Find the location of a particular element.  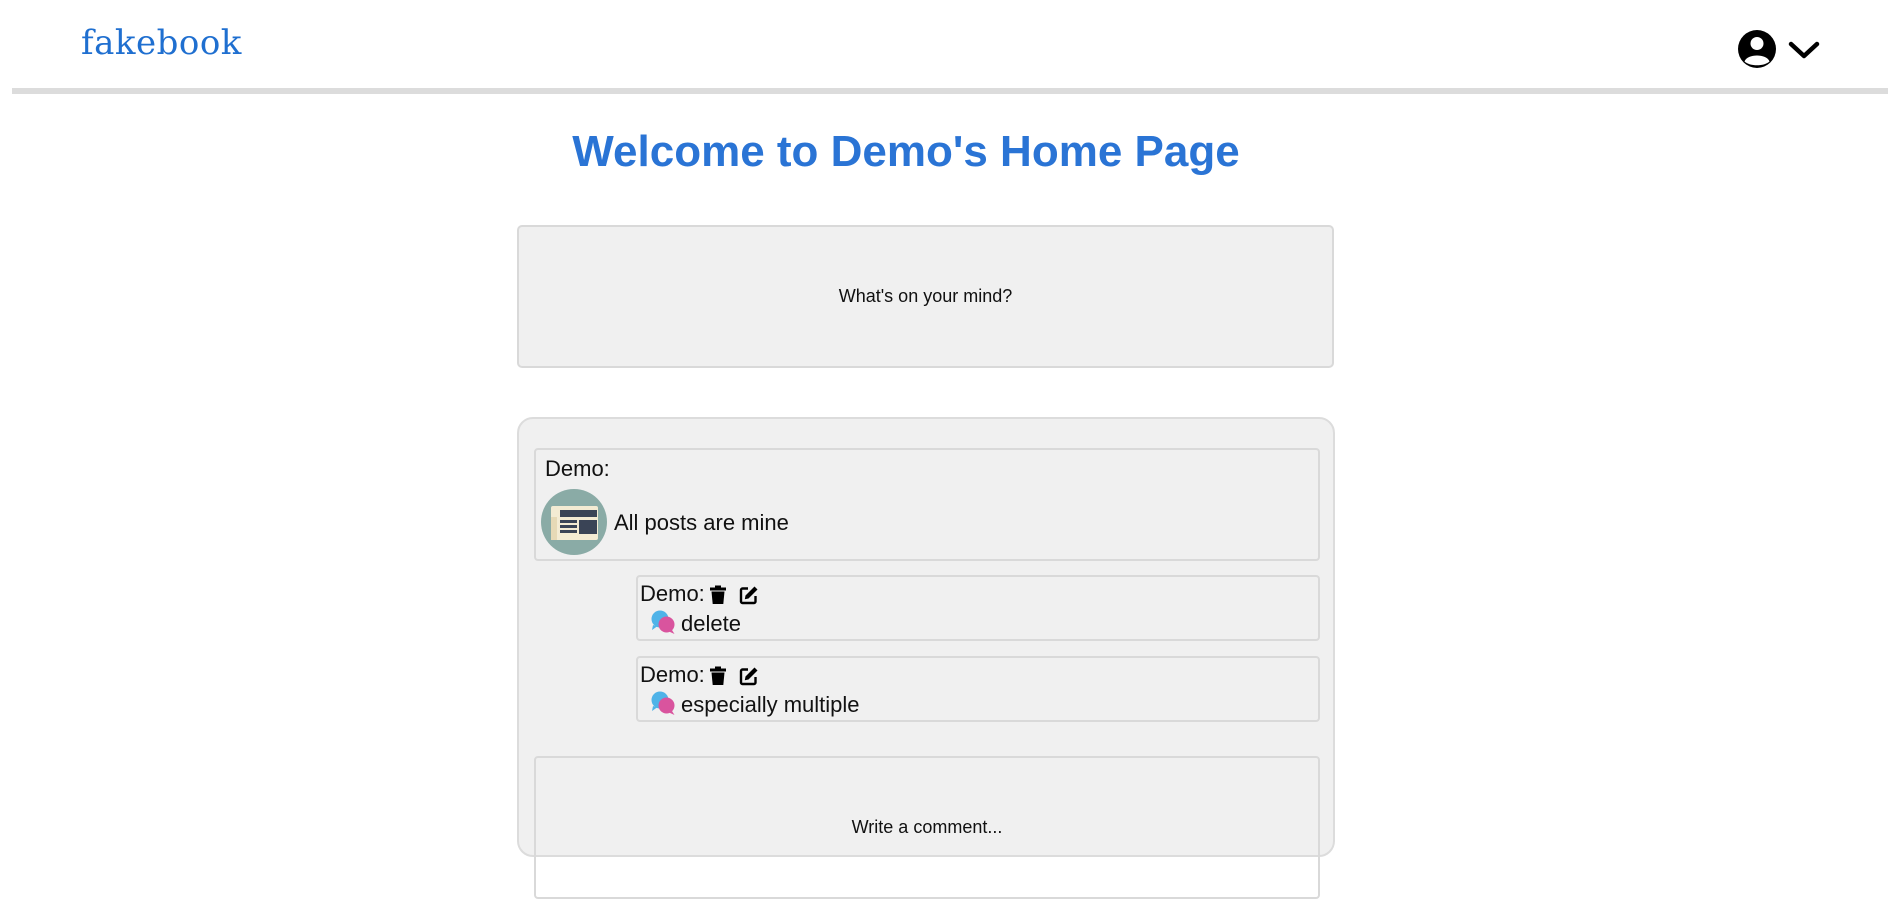

post: Demo: All posts are mine is located at coordinates (927, 504).